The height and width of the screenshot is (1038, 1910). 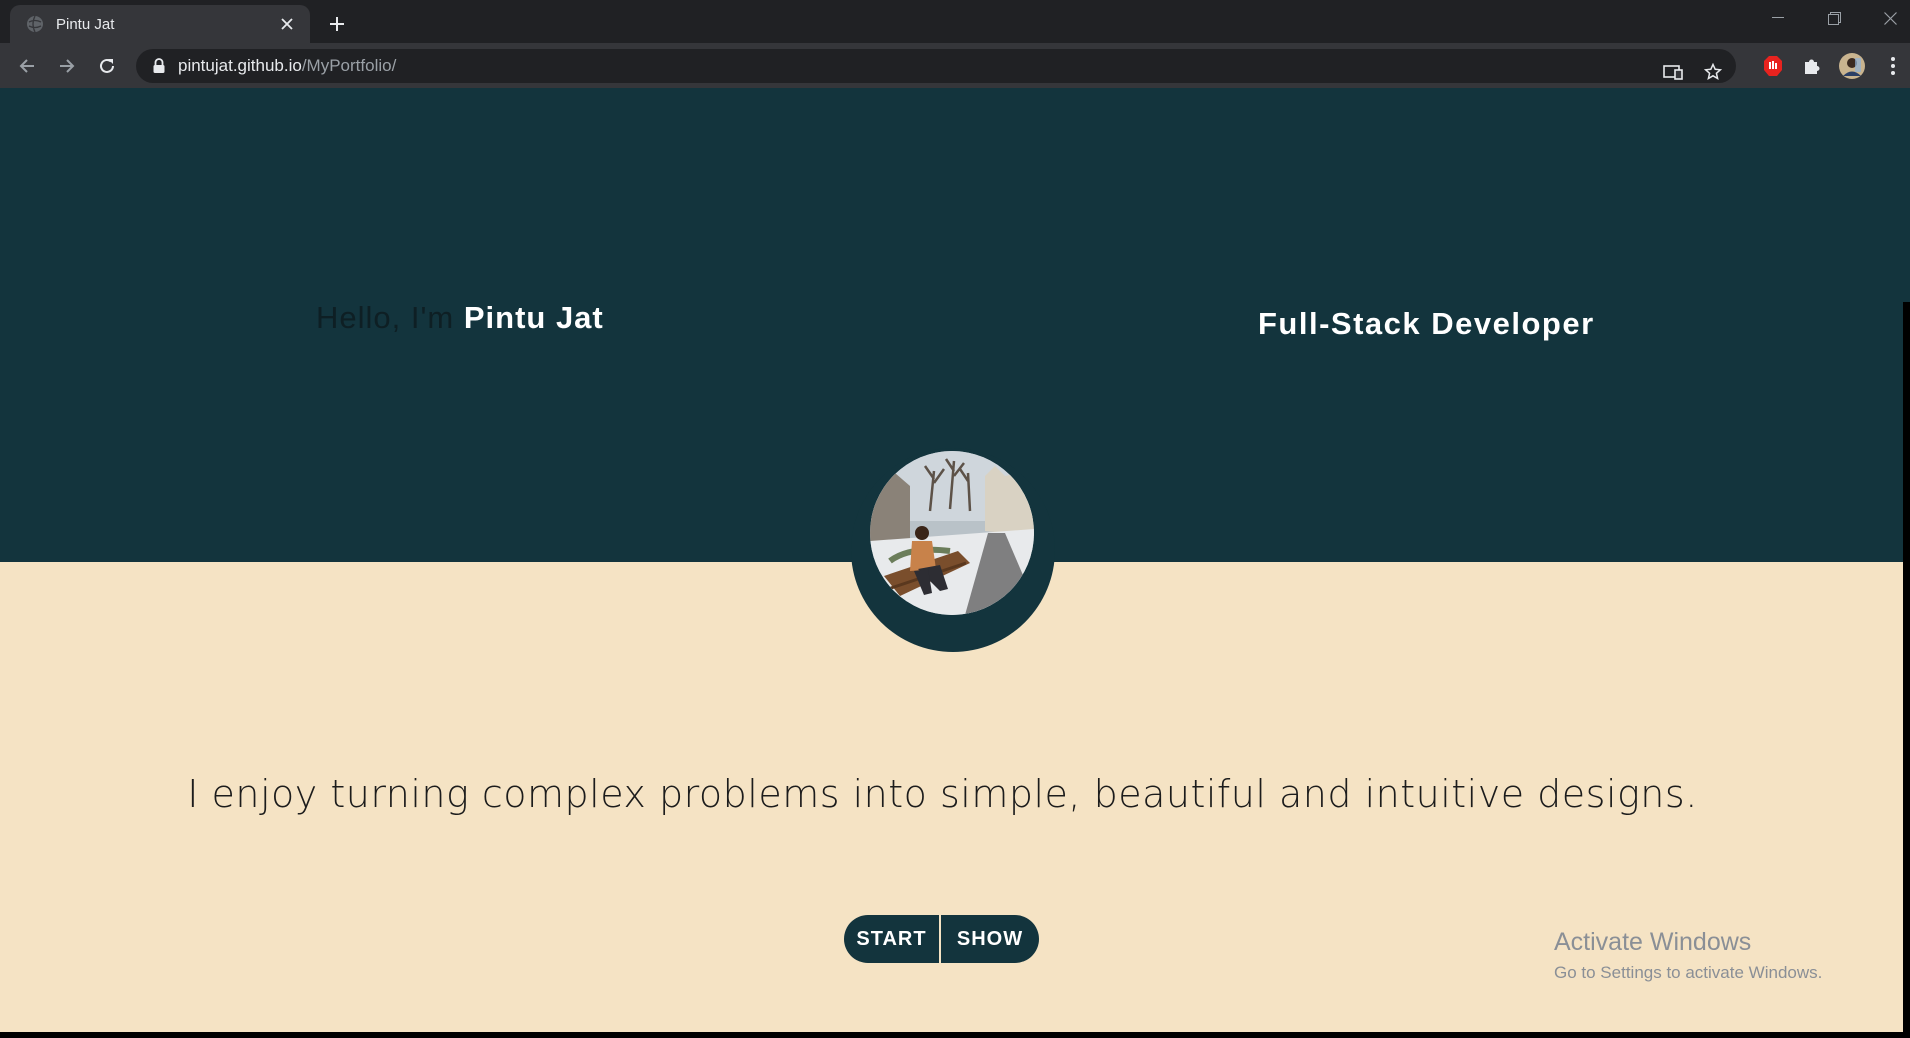 What do you see at coordinates (27, 66) in the screenshot?
I see `back-icon` at bounding box center [27, 66].